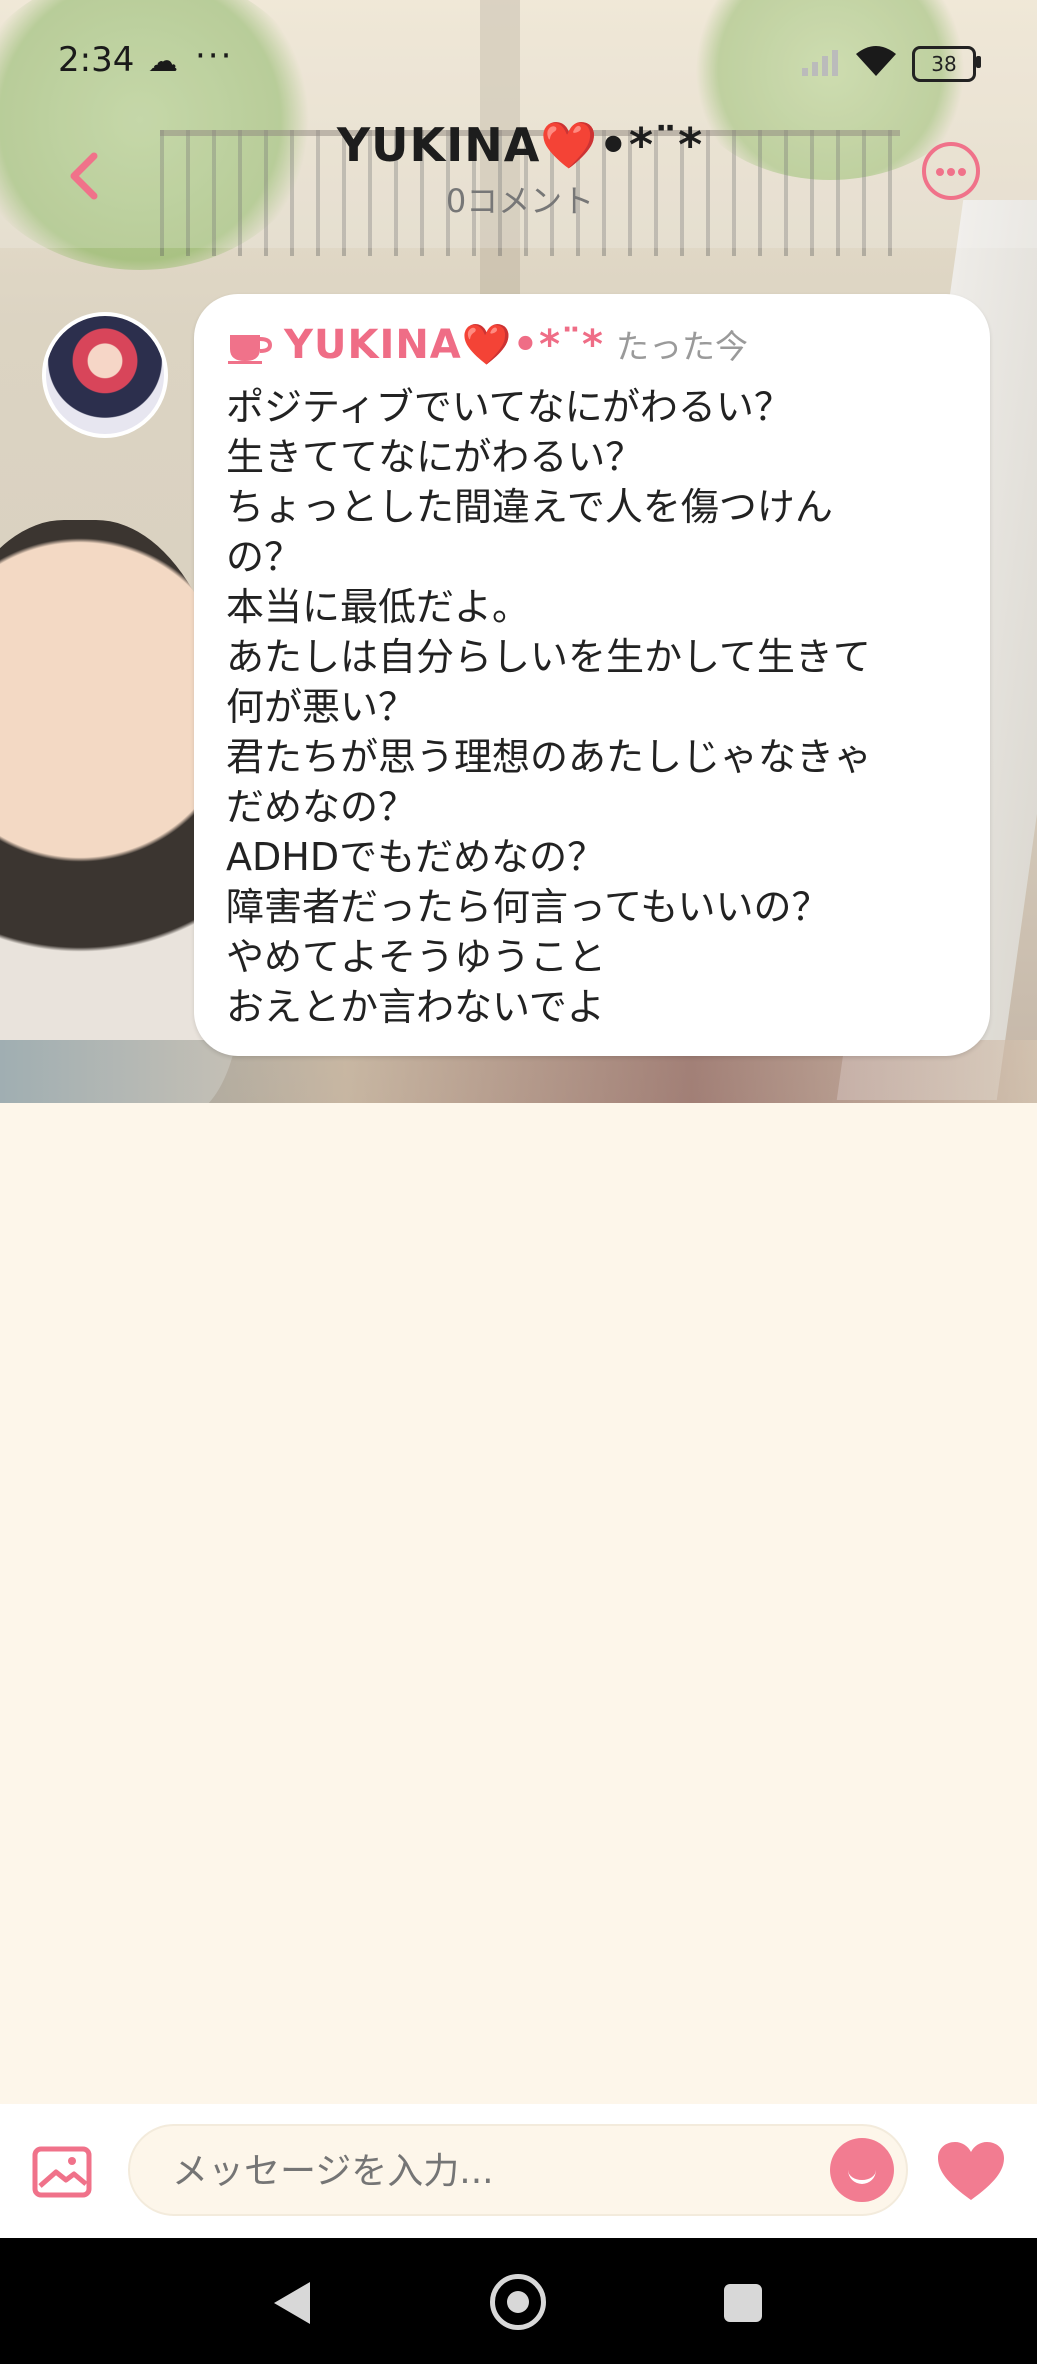 The width and height of the screenshot is (1037, 2364). What do you see at coordinates (944, 64) in the screenshot?
I see `battery-indicator: 38` at bounding box center [944, 64].